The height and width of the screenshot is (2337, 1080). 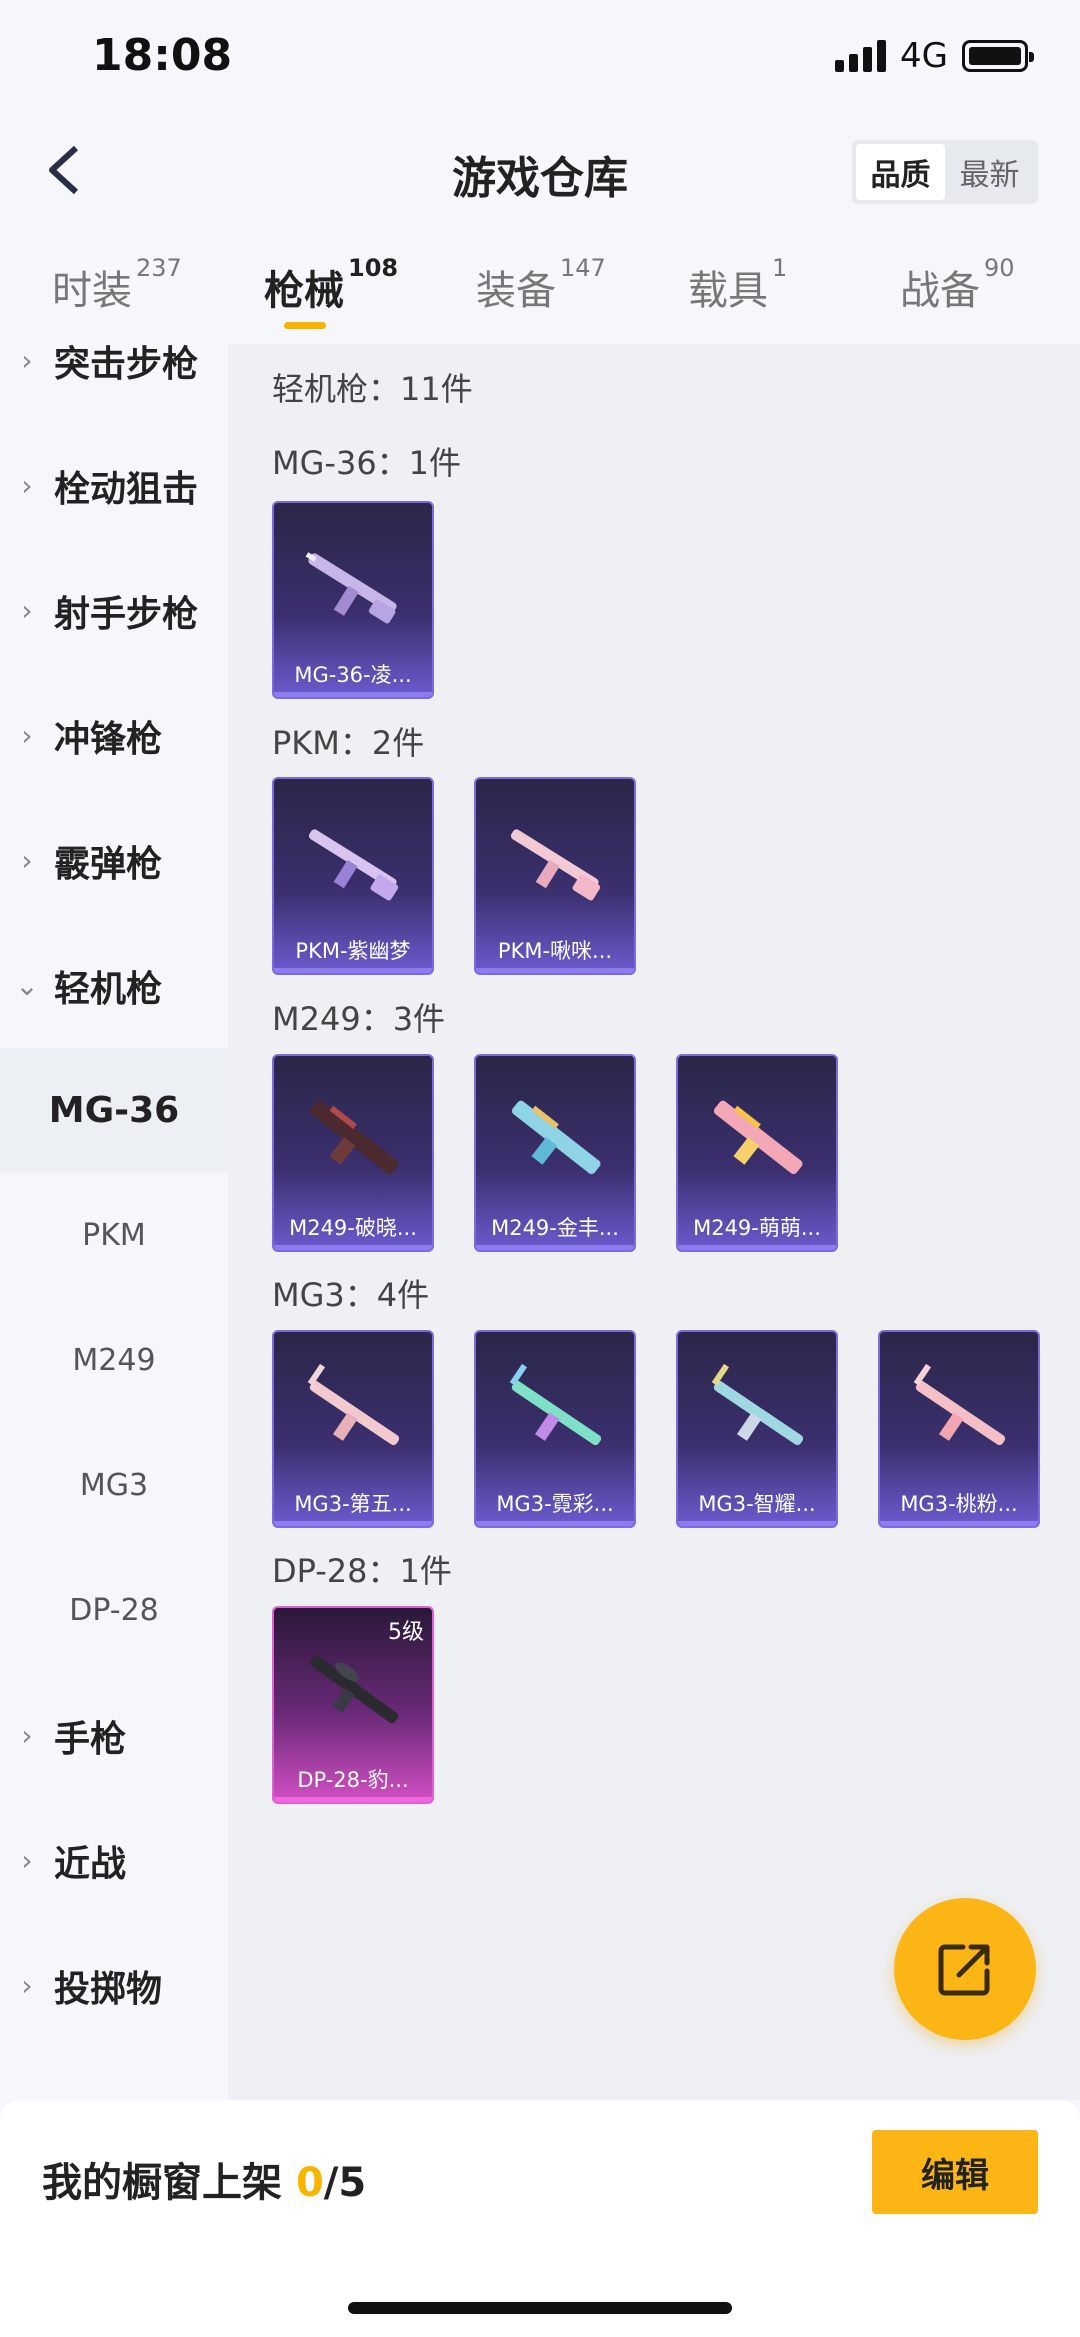 I want to click on sort-quality-button: 品质, so click(x=900, y=172).